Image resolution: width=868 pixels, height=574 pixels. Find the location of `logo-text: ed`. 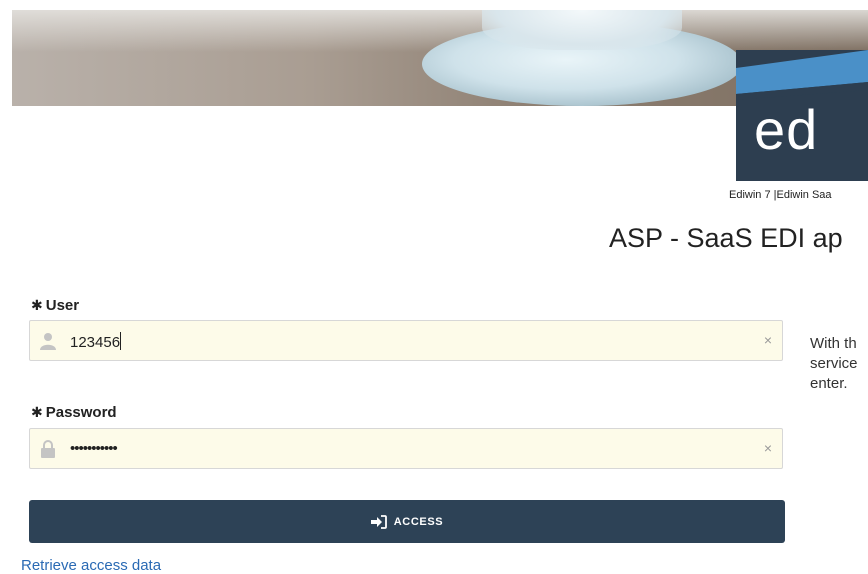

logo-text: ed is located at coordinates (786, 129).